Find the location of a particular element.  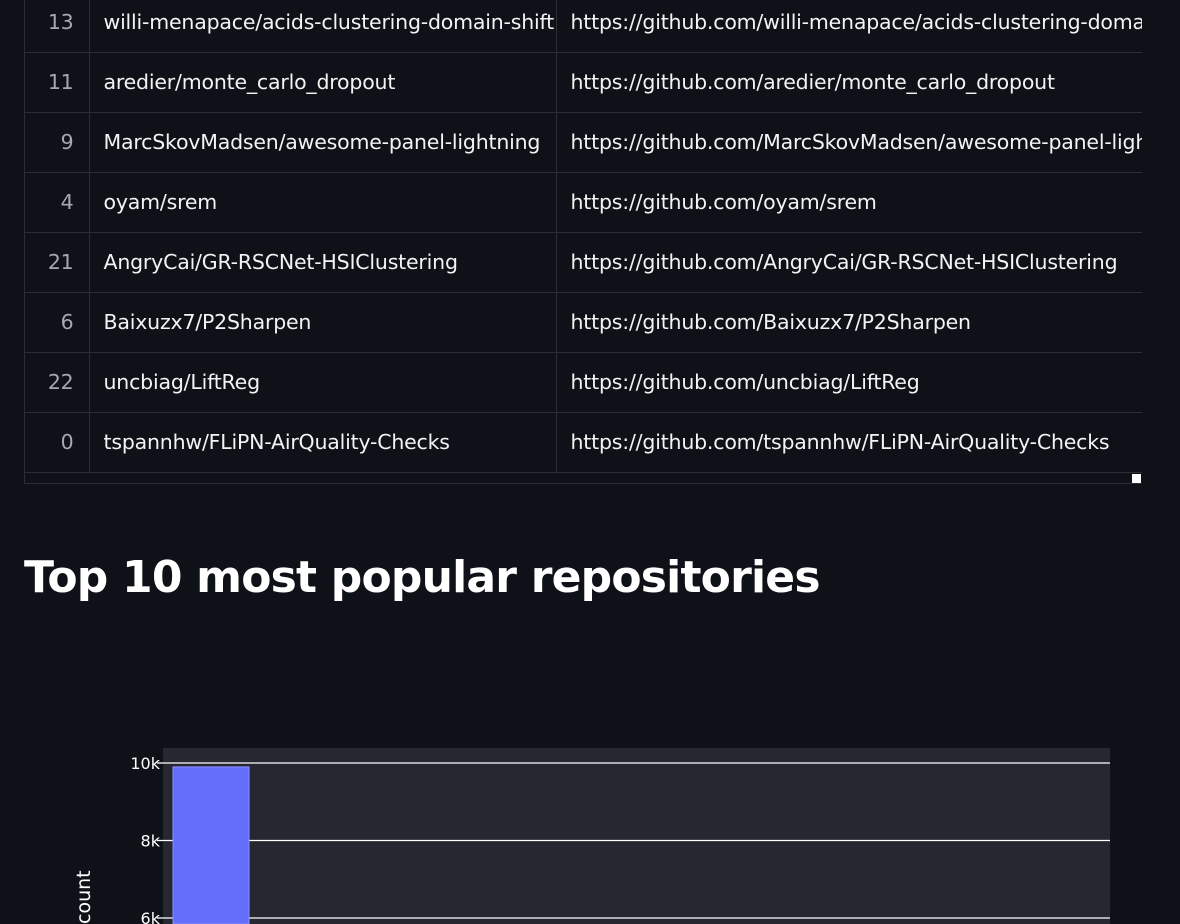

row-index: 0 is located at coordinates (57, 442).